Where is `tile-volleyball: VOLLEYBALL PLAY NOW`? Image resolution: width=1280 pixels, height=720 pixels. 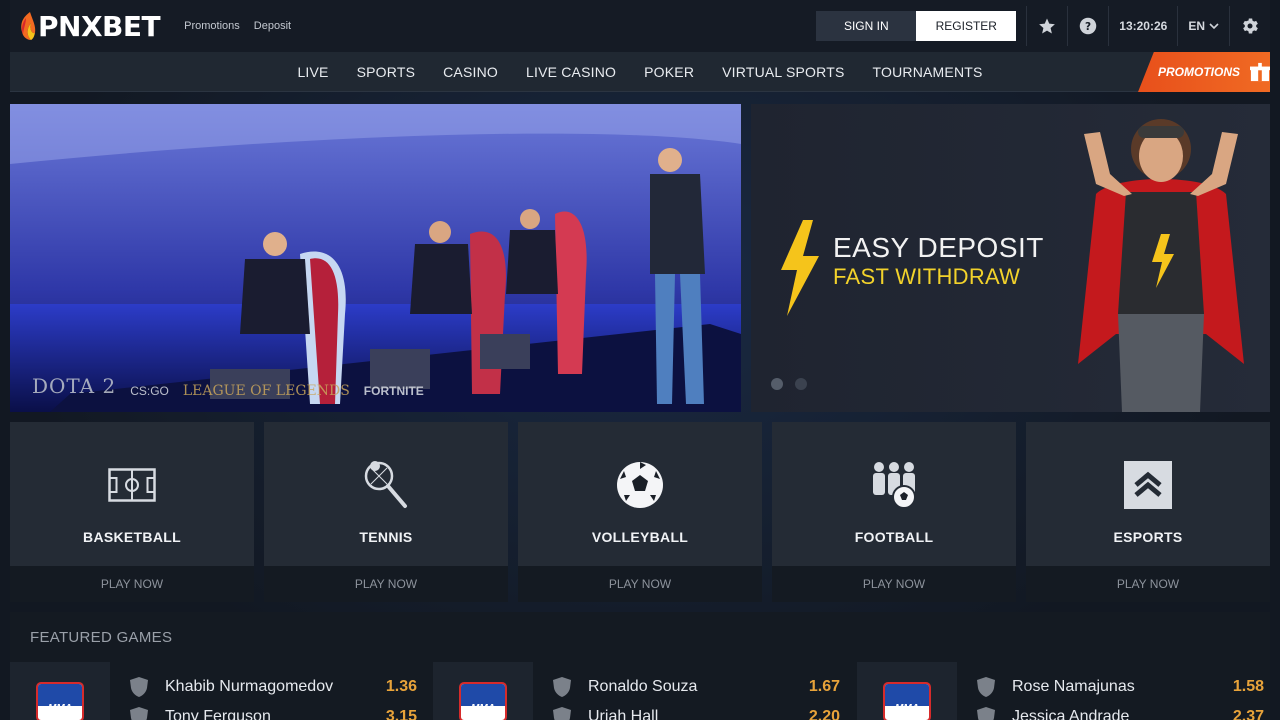 tile-volleyball: VOLLEYBALL PLAY NOW is located at coordinates (640, 512).